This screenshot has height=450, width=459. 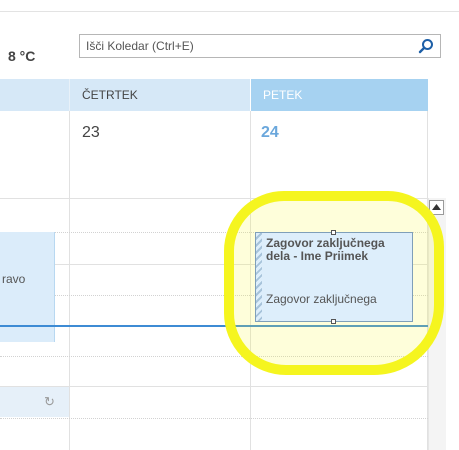 I want to click on search-icon, so click(x=426, y=46).